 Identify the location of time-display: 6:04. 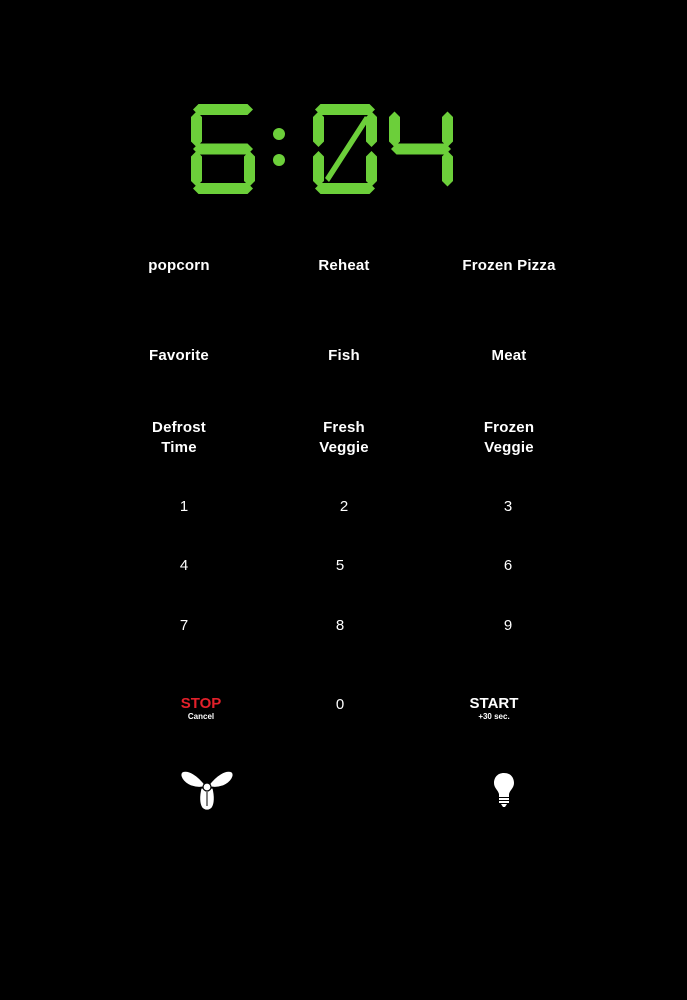
(345, 149).